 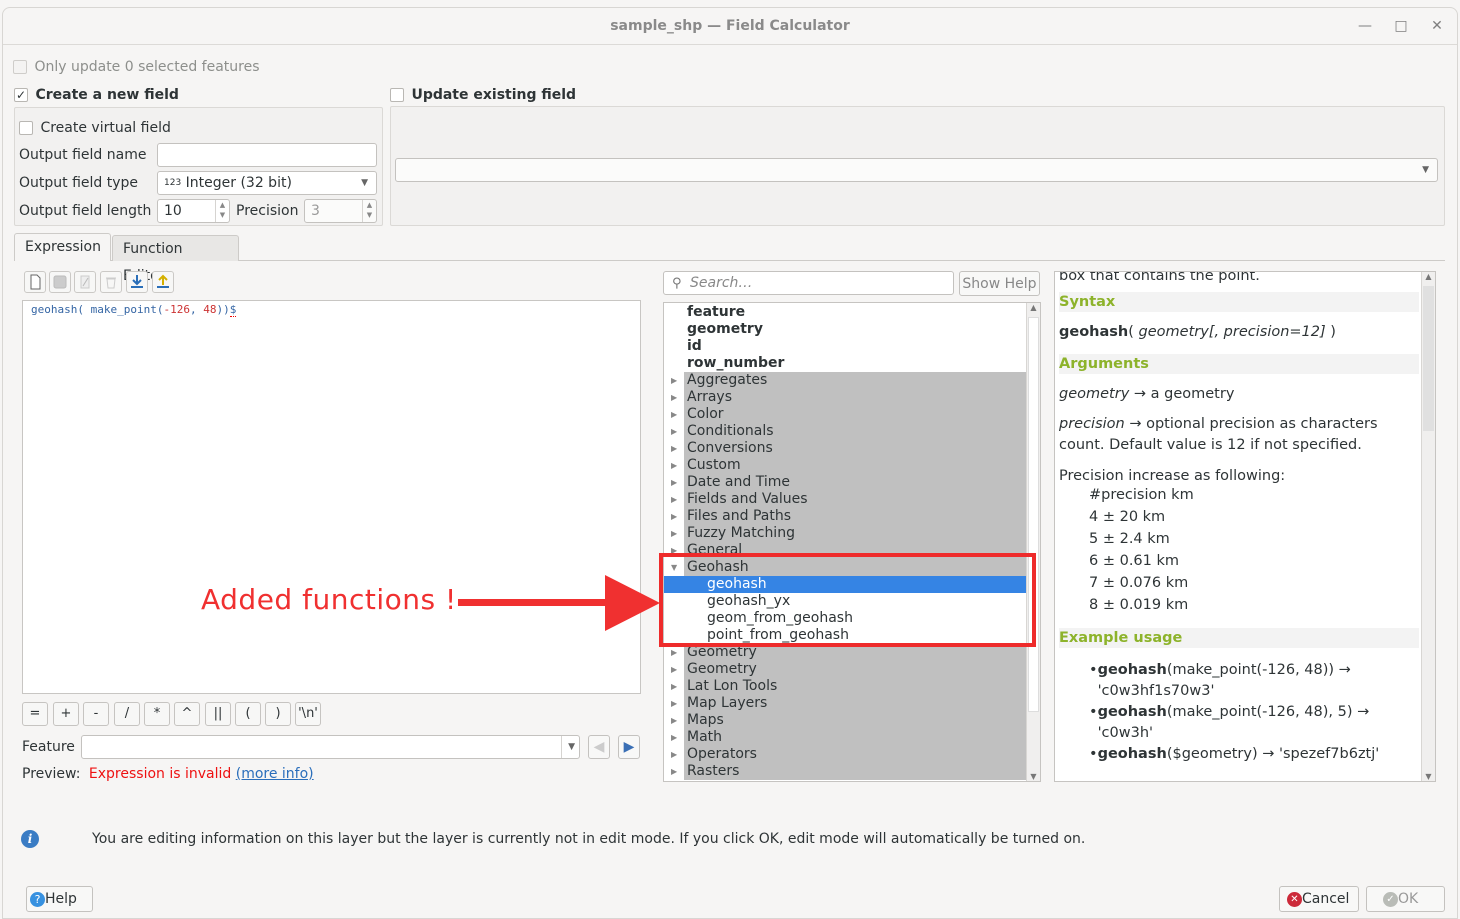 What do you see at coordinates (35, 282) in the screenshot?
I see `new-file-button` at bounding box center [35, 282].